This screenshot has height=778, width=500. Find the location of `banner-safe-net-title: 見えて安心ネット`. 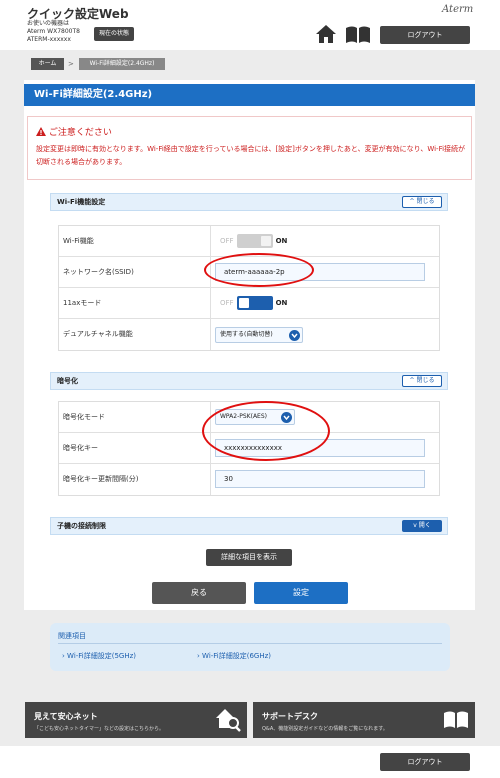

banner-safe-net-title: 見えて安心ネット is located at coordinates (66, 716).